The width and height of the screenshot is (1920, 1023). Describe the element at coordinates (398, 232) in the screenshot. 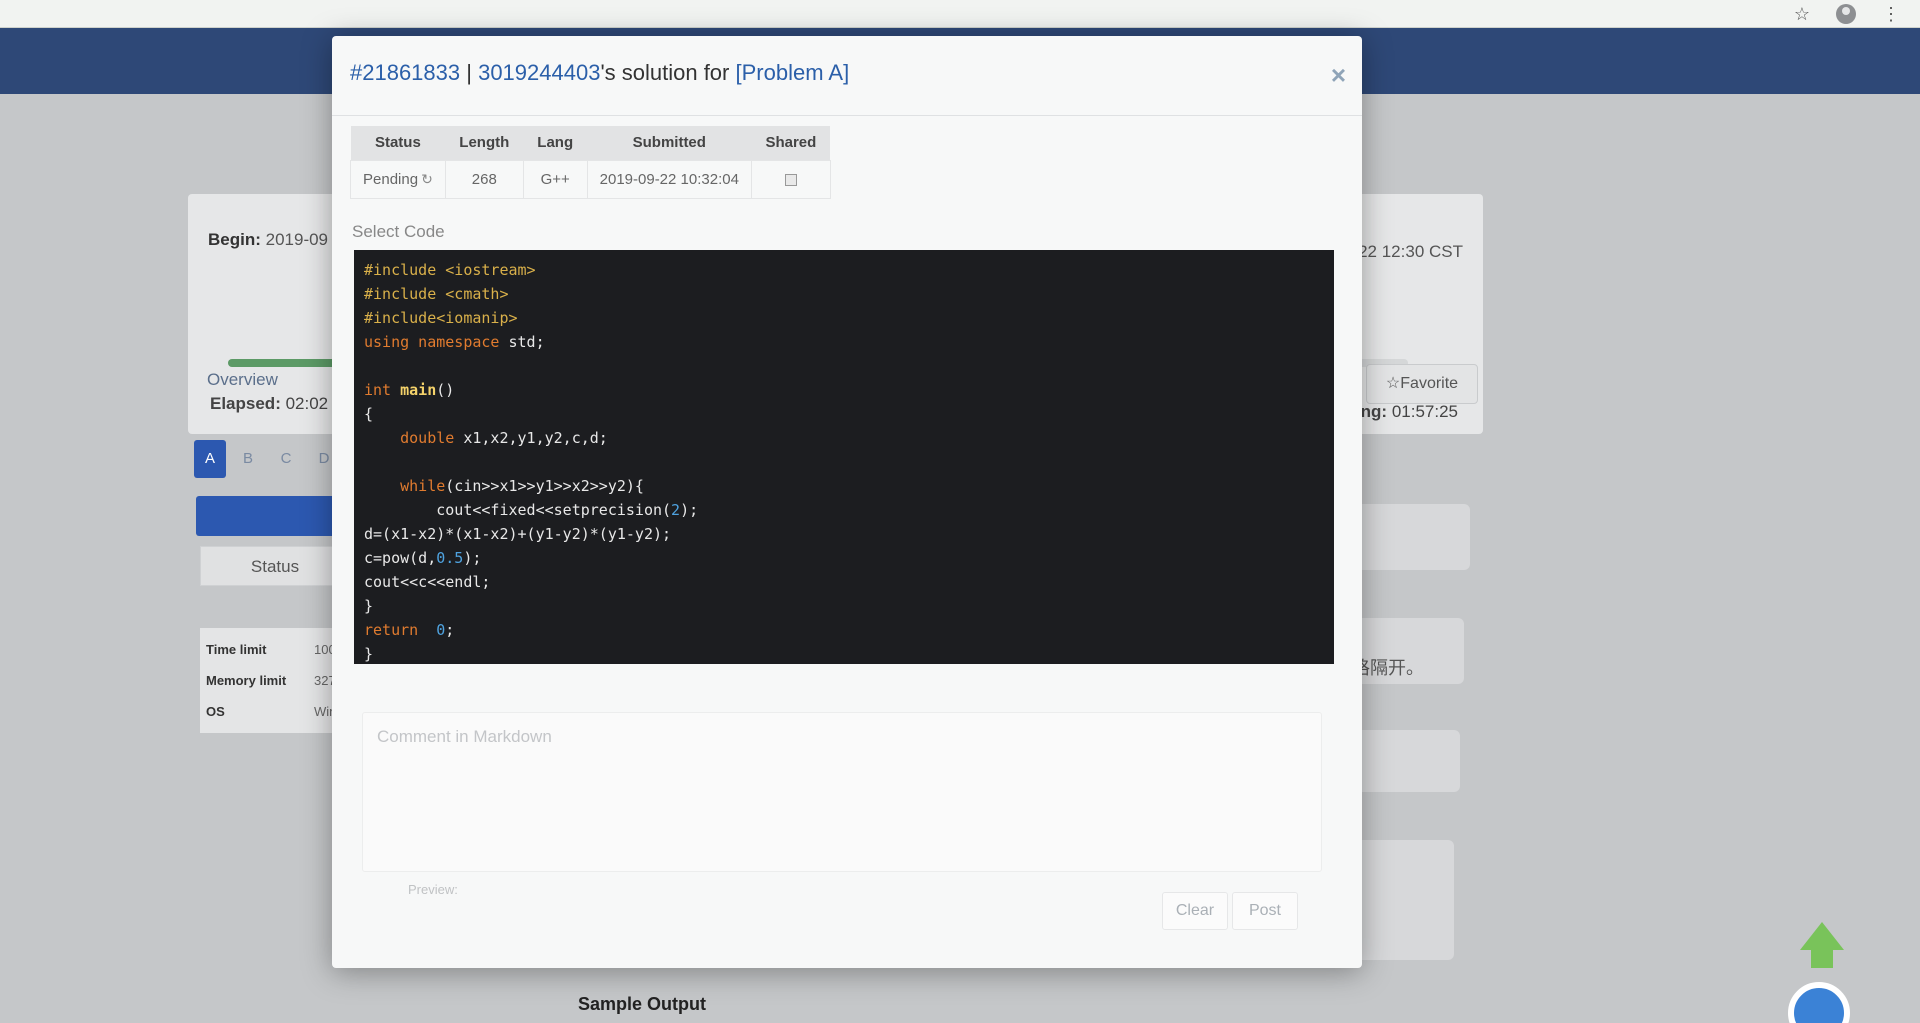

I see `select-code-link: Select Code` at that location.